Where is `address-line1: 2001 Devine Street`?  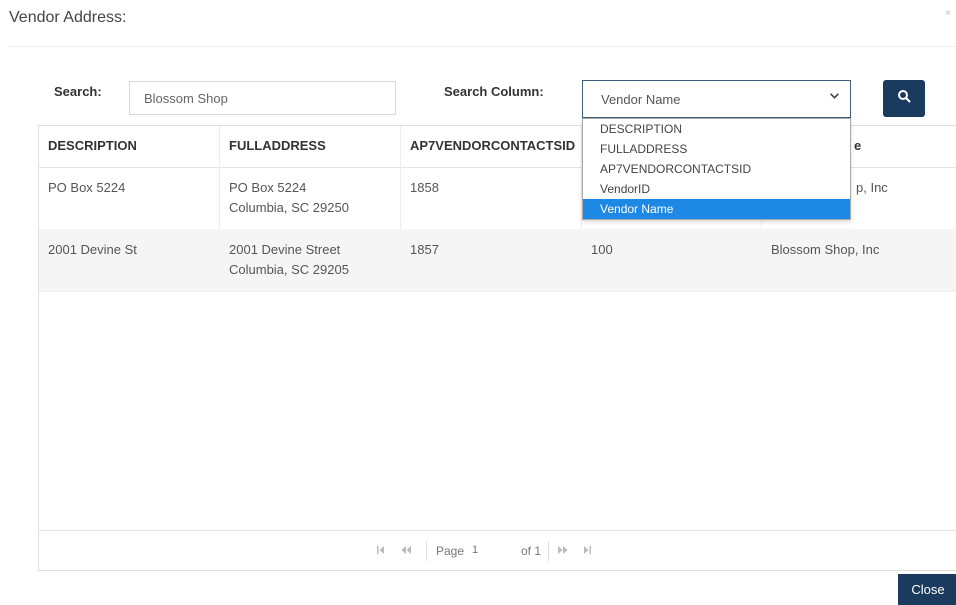
address-line1: 2001 Devine Street is located at coordinates (285, 249).